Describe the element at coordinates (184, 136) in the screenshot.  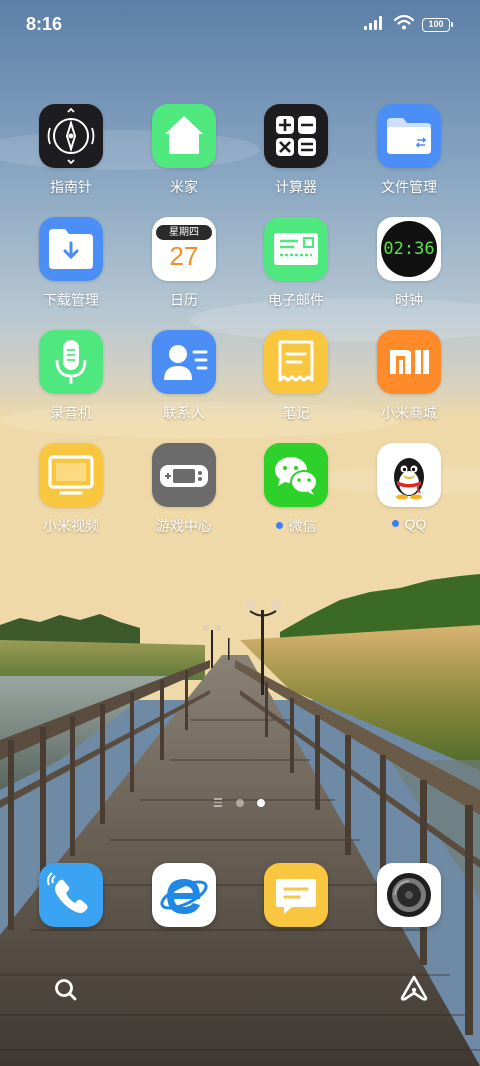
I see `home-icon` at that location.